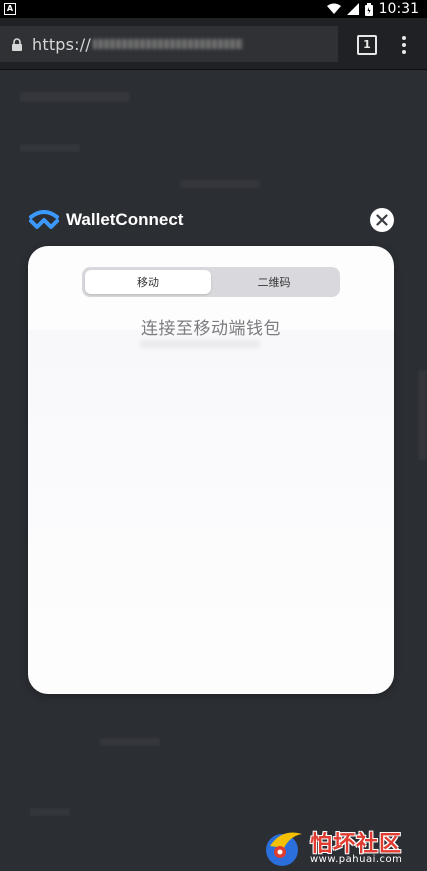  I want to click on walletconnect-header: WalletConnect, so click(105, 220).